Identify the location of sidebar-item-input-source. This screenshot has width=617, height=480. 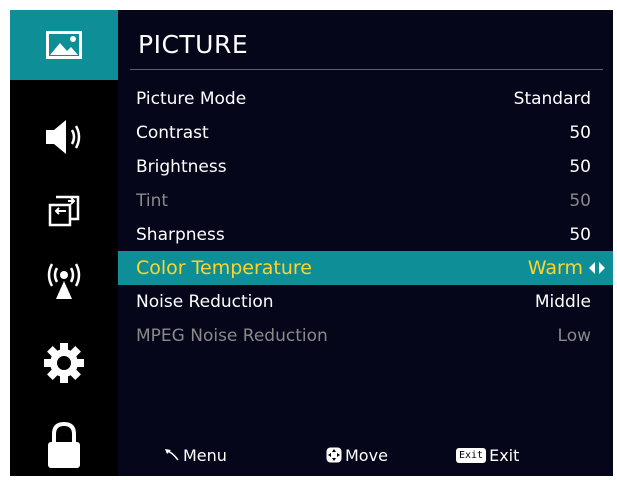
(64, 211).